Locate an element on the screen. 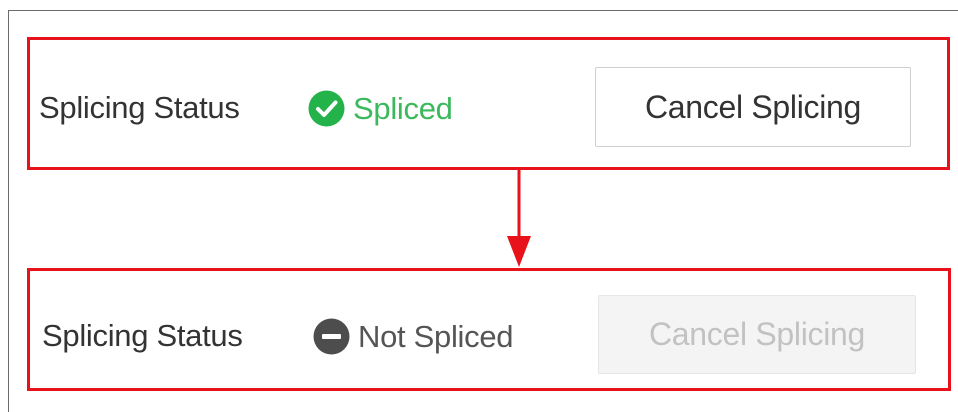 The image size is (958, 412). splicing-status-value: Not Spliced is located at coordinates (413, 336).